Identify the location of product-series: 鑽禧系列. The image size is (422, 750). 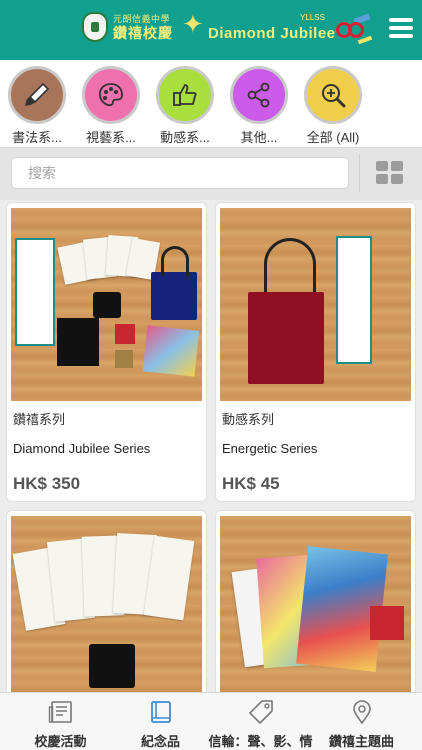
(39, 419).